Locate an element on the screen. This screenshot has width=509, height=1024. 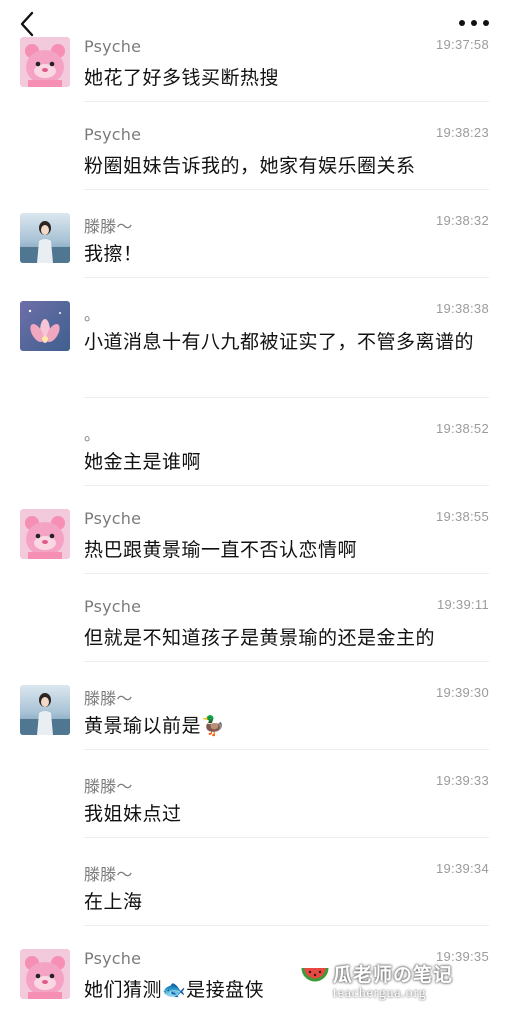
watermark-title: 瓜老师の笔记 is located at coordinates (393, 975).